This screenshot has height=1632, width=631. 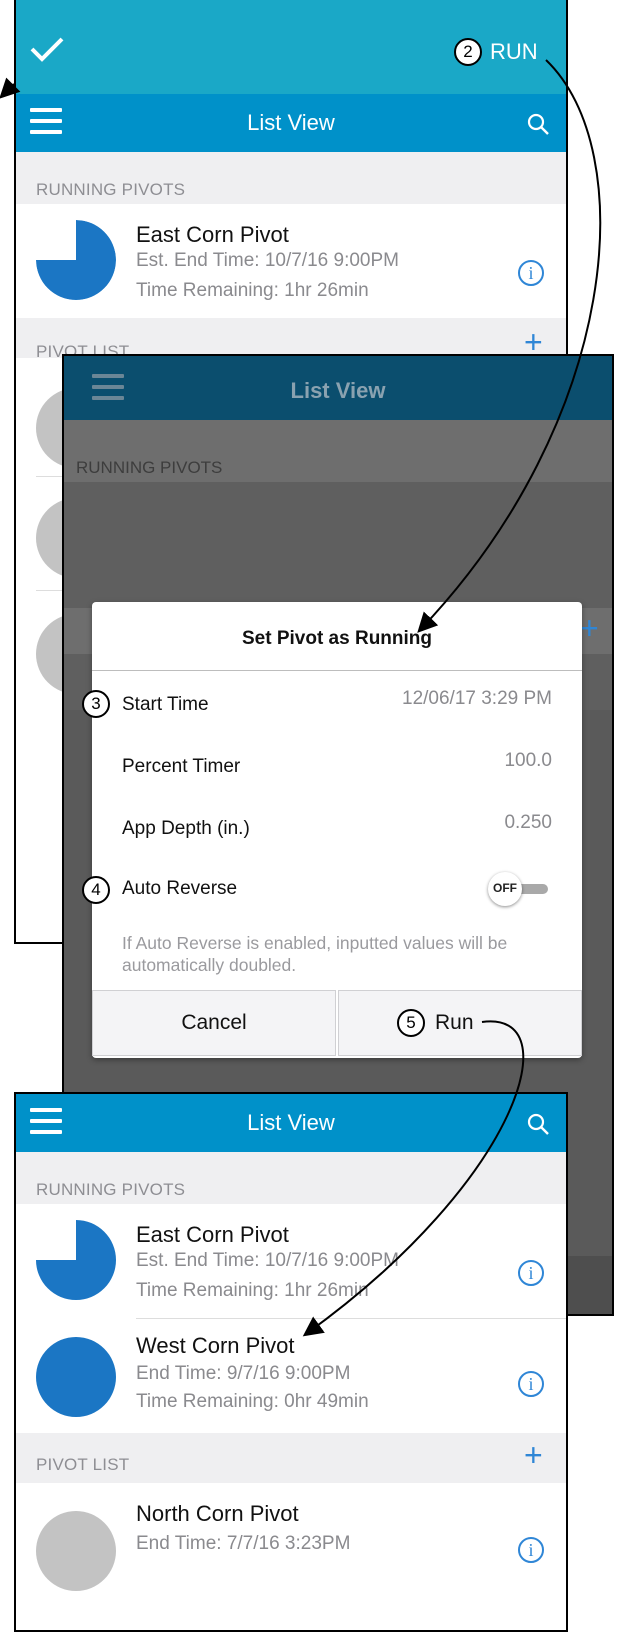 What do you see at coordinates (509, 346) in the screenshot?
I see `arrow-run-to-dialog` at bounding box center [509, 346].